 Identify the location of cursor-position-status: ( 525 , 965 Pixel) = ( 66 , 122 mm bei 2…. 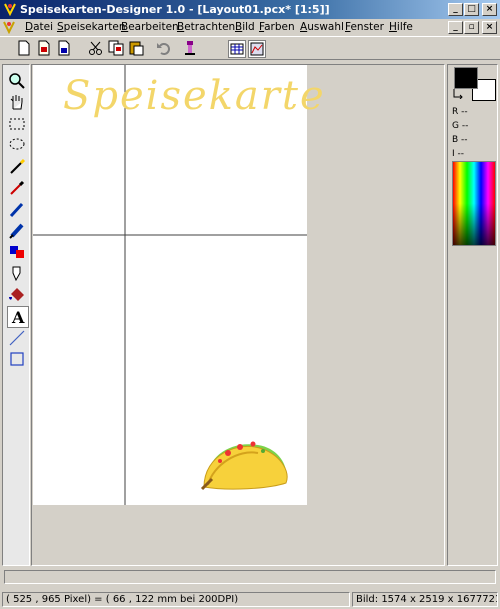
(176, 599).